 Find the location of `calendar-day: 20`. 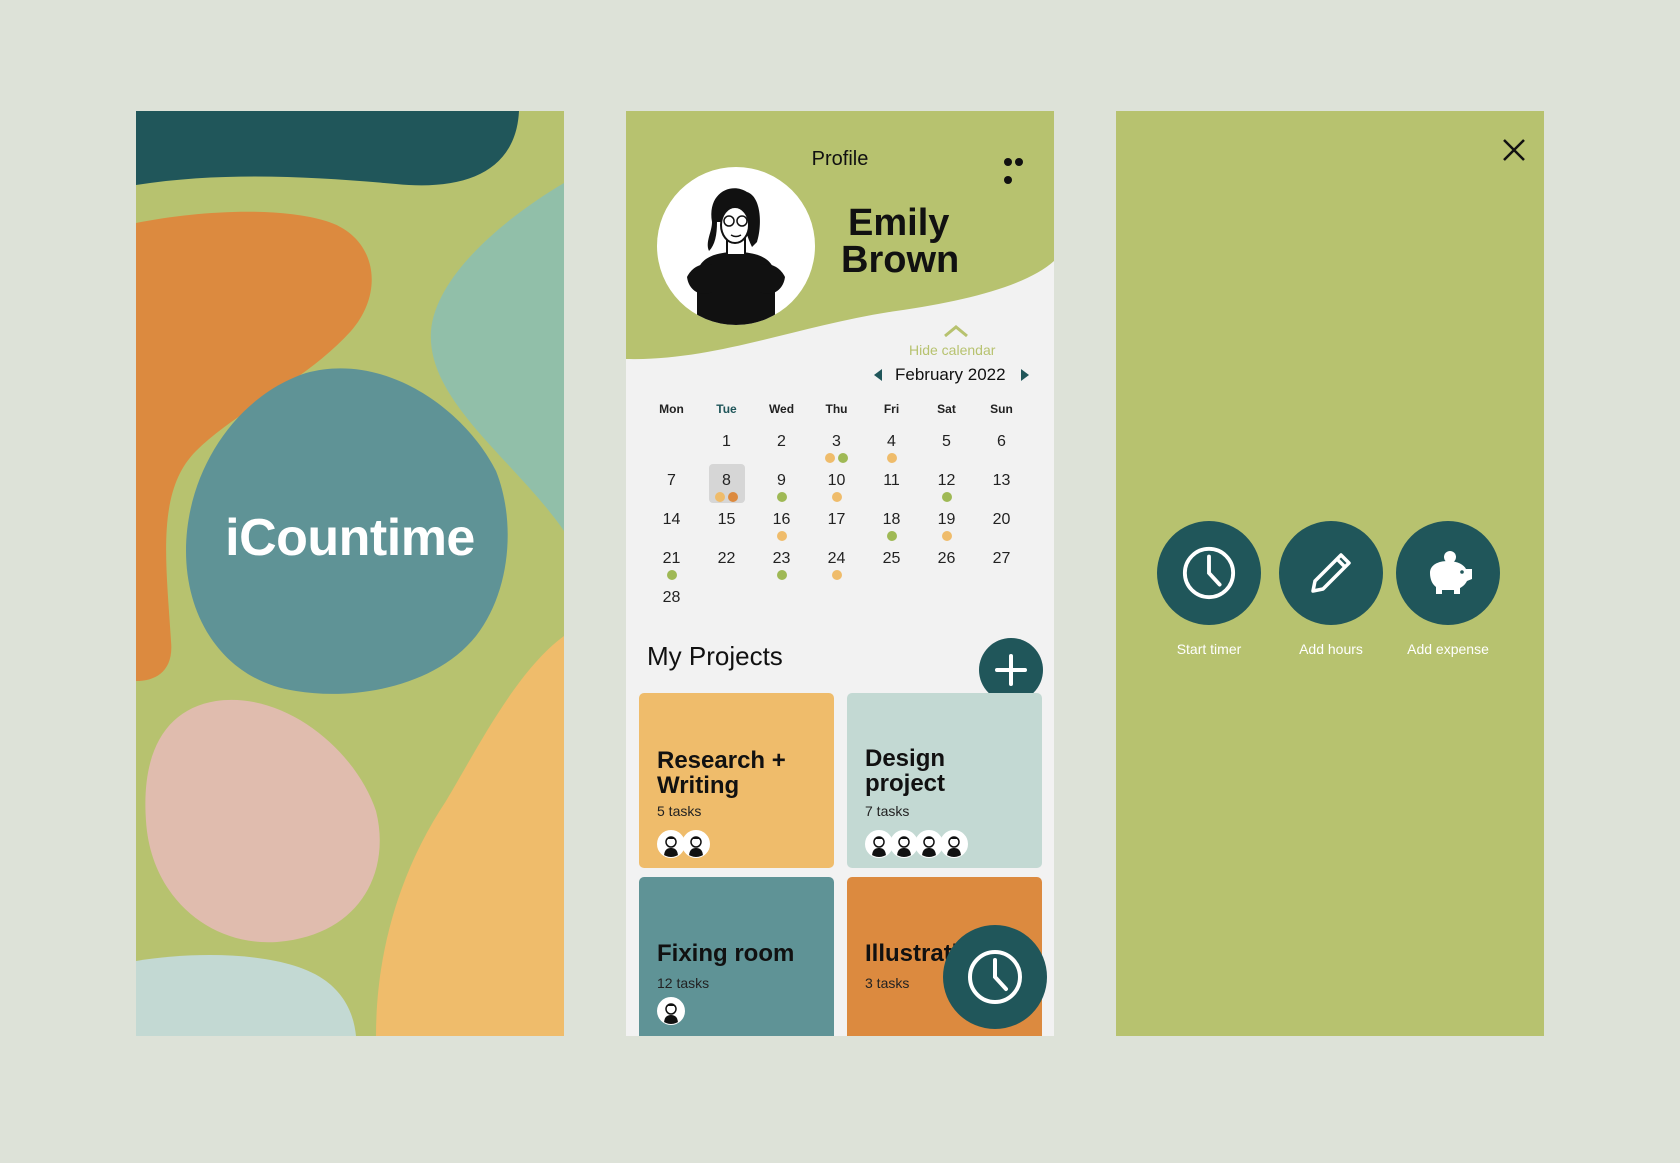

calendar-day: 20 is located at coordinates (1001, 521).